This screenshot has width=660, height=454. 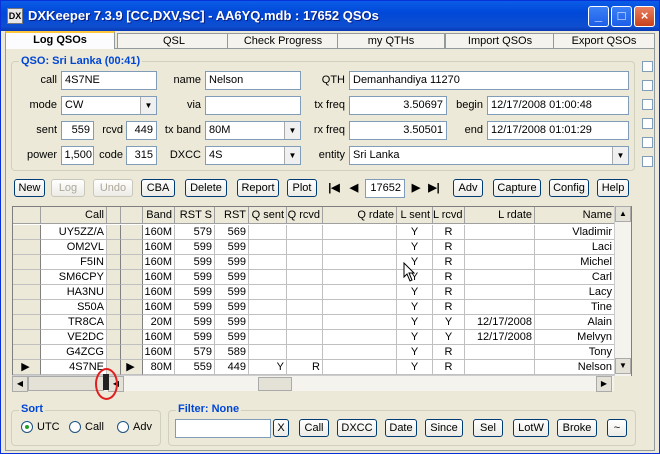 I want to click on table-cell: Vladimir, so click(x=575, y=232).